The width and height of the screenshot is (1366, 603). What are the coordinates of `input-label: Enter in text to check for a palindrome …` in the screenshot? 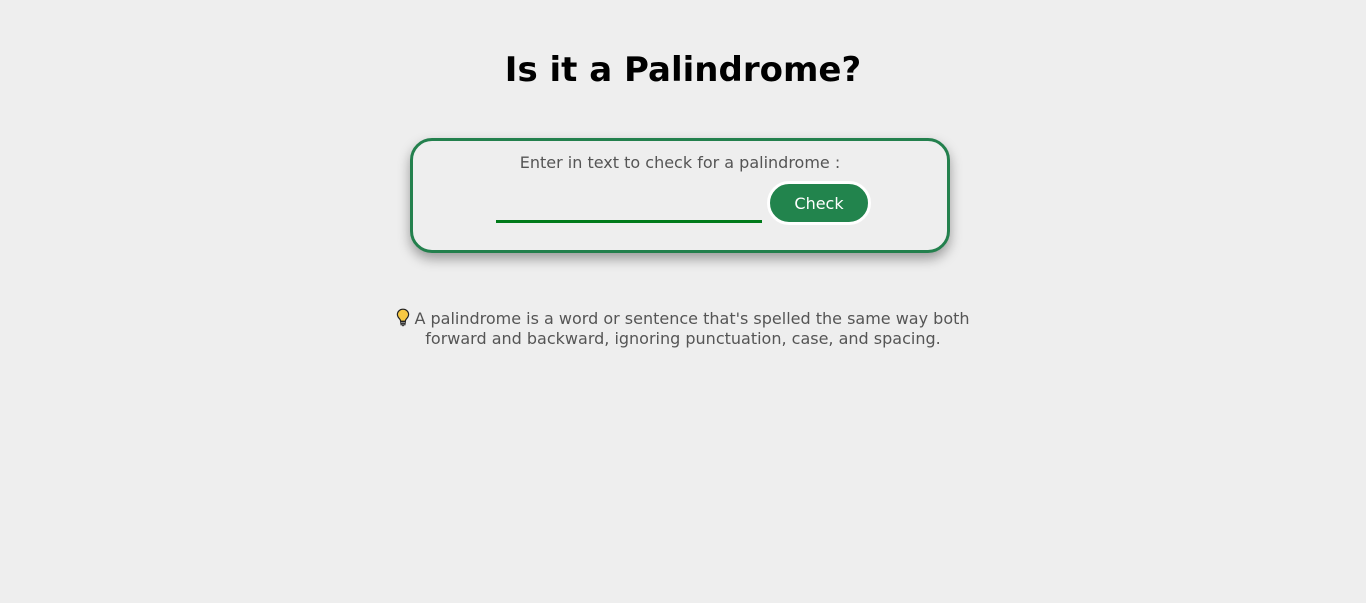 It's located at (680, 162).